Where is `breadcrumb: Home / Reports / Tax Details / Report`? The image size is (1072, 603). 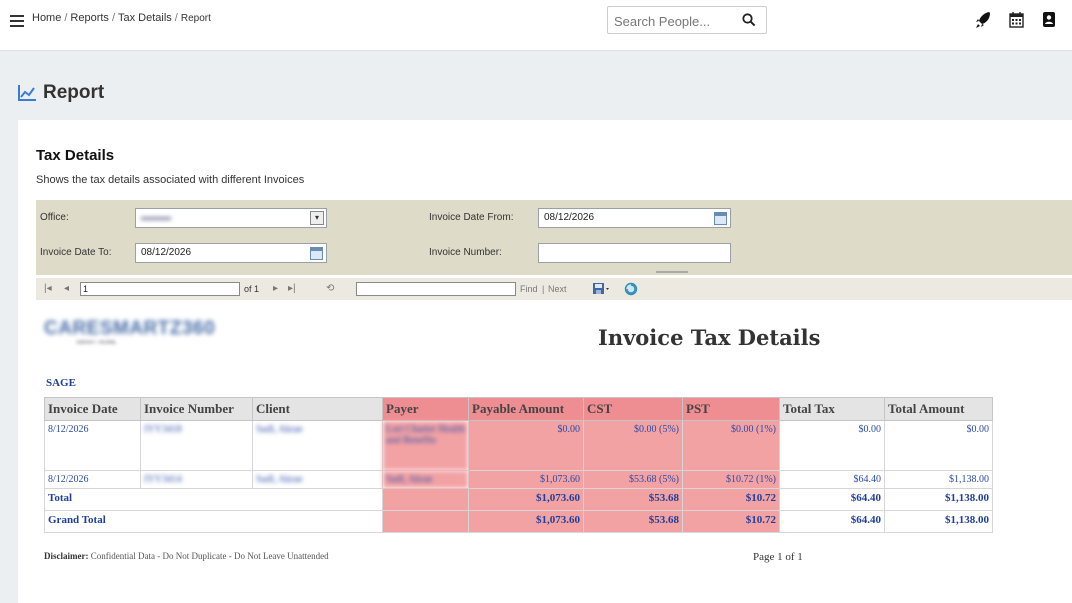 breadcrumb: Home / Reports / Tax Details / Report is located at coordinates (121, 18).